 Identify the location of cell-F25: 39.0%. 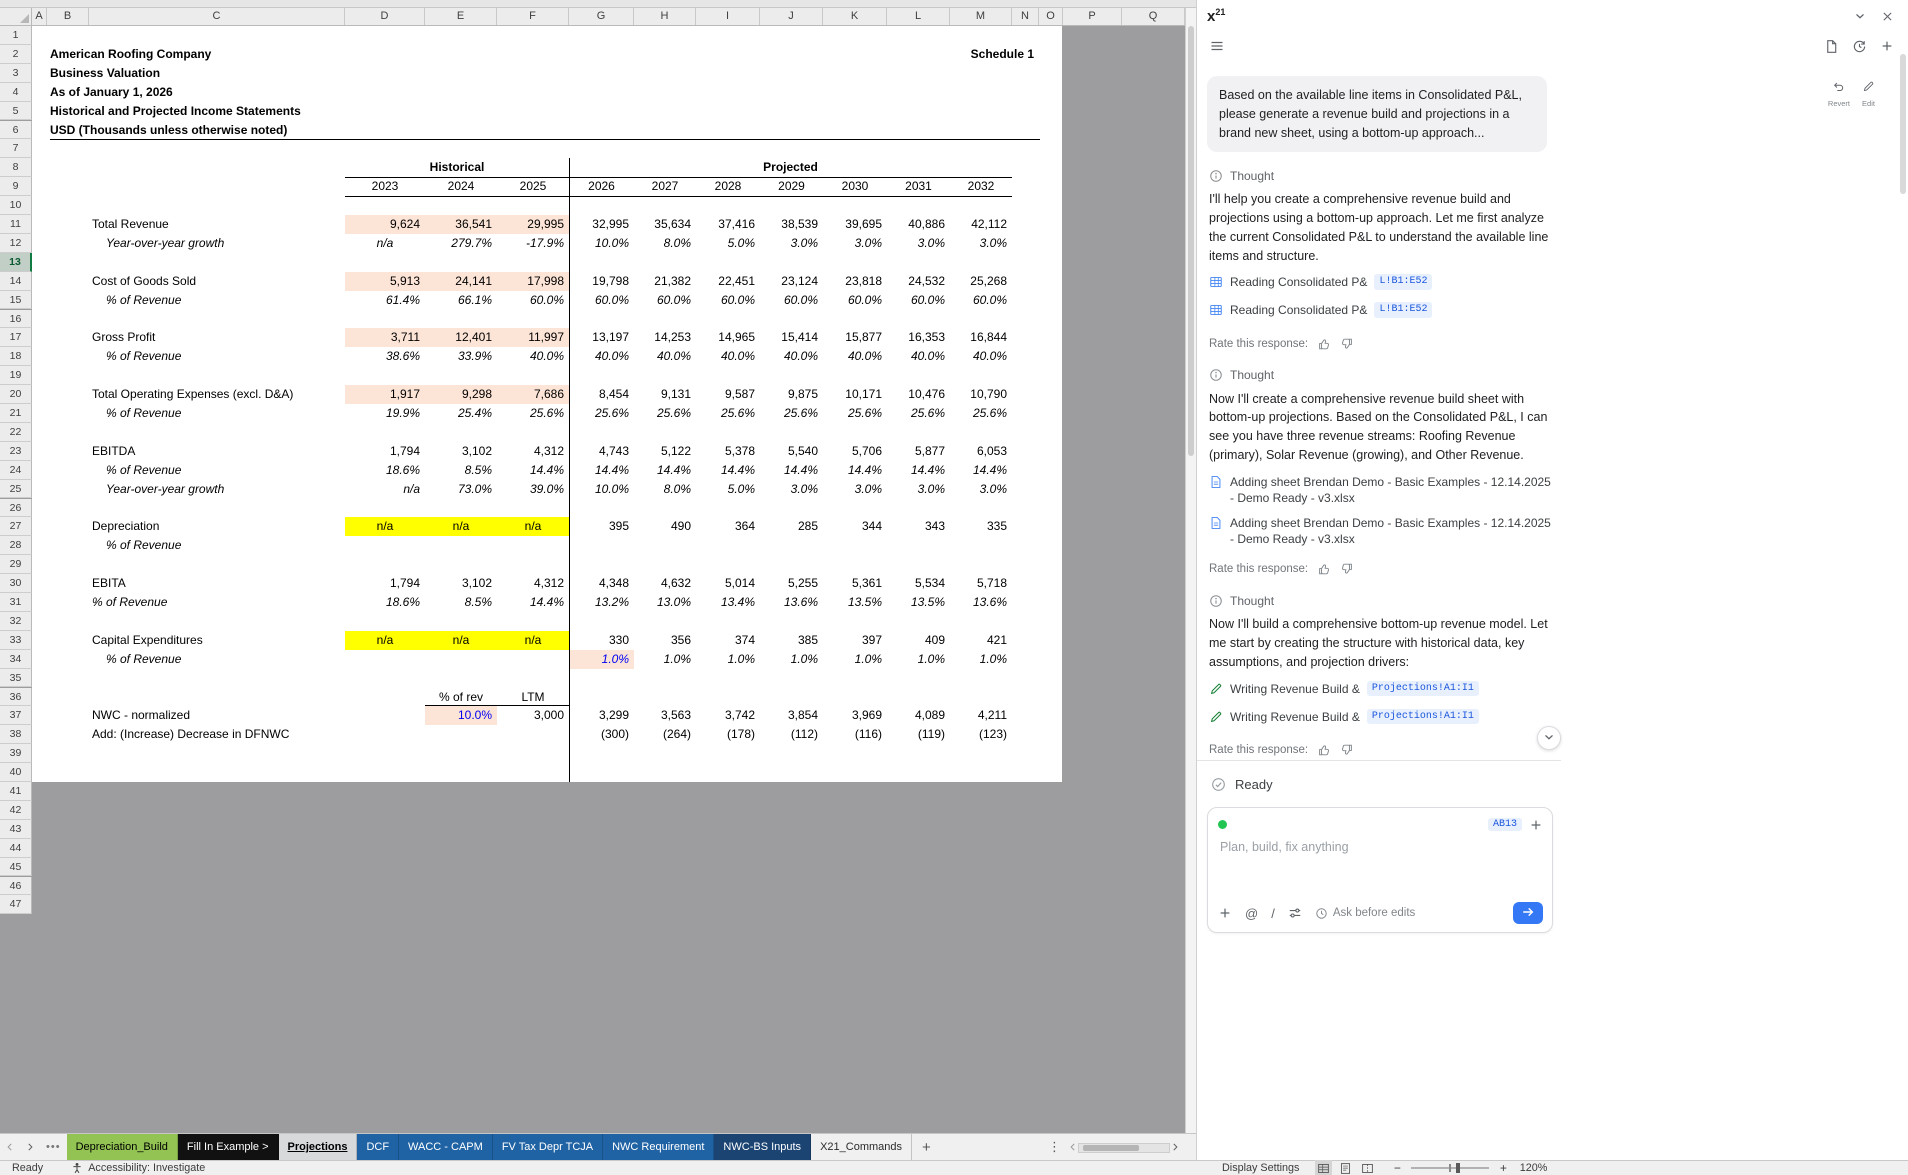
(533, 489).